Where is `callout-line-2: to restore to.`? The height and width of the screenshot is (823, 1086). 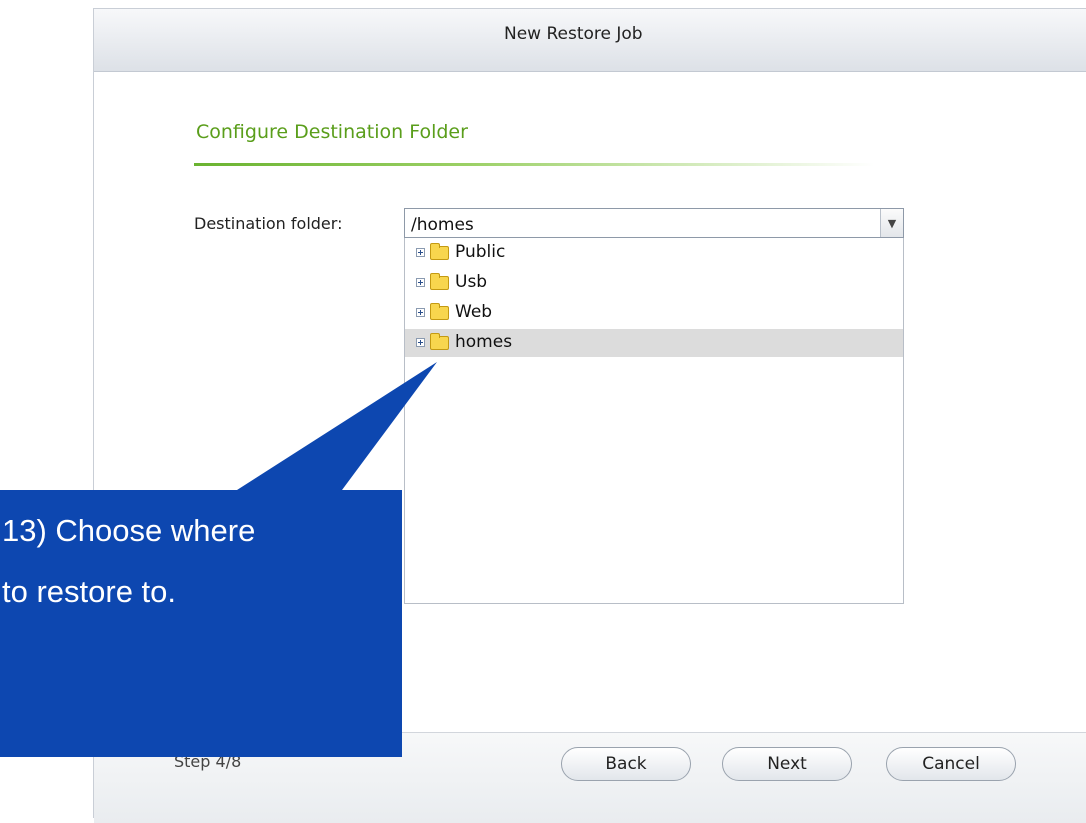
callout-line-2: to restore to. is located at coordinates (89, 591).